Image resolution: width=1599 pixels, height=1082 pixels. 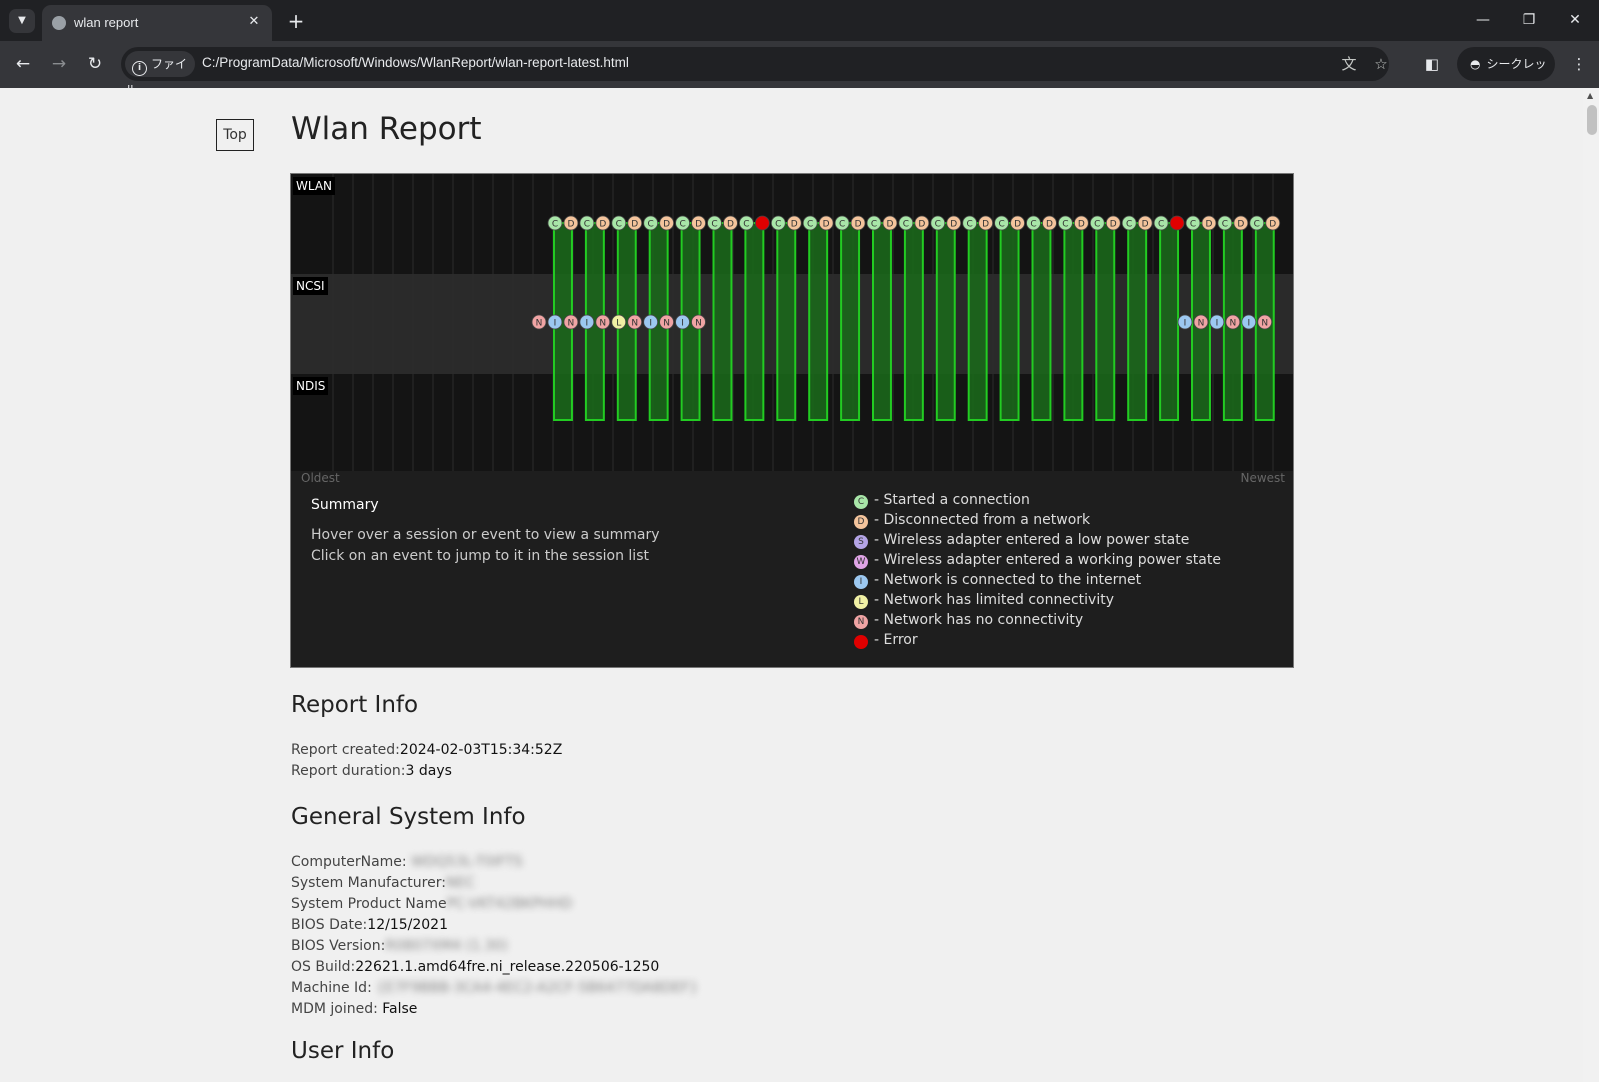 What do you see at coordinates (952, 500) in the screenshot?
I see `legend-text: - Started a connection` at bounding box center [952, 500].